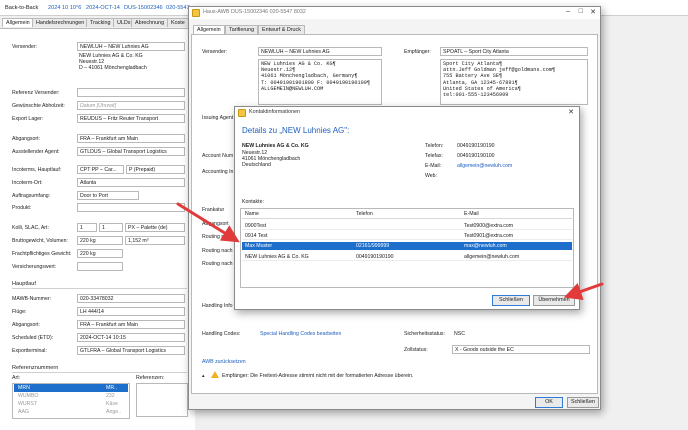 This screenshot has width=688, height=430. I want to click on arrow-to-max-muster, so click(208, 222).